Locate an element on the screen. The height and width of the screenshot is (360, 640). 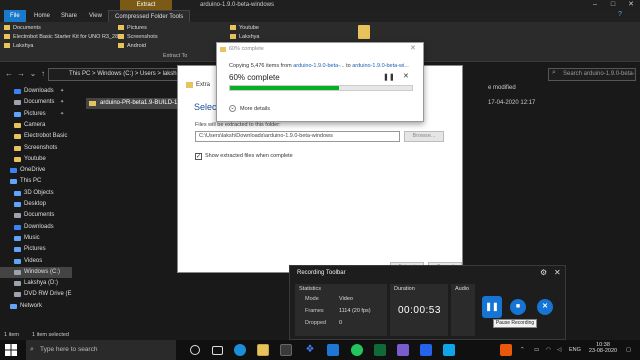
dropbox-icon: ❖ is located at coordinates (310, 350).